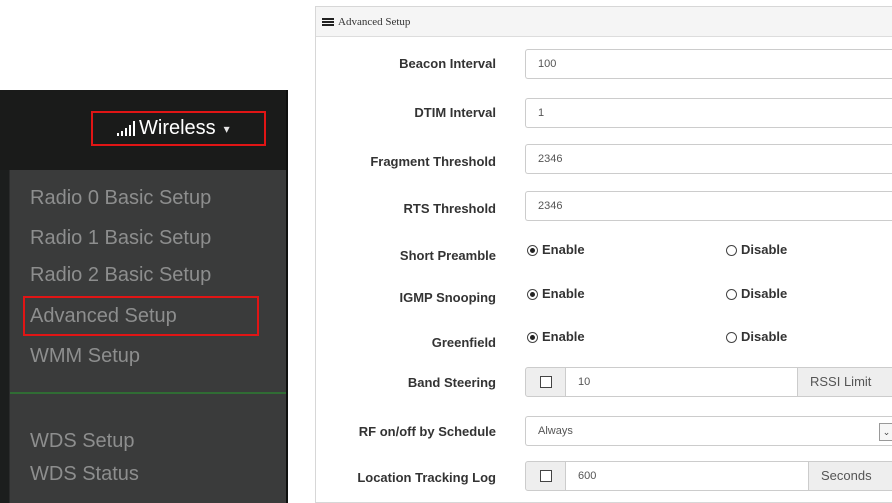 The height and width of the screenshot is (503, 892). What do you see at coordinates (82, 441) in the screenshot?
I see `menu-item-wds-setup: WDS Setup` at bounding box center [82, 441].